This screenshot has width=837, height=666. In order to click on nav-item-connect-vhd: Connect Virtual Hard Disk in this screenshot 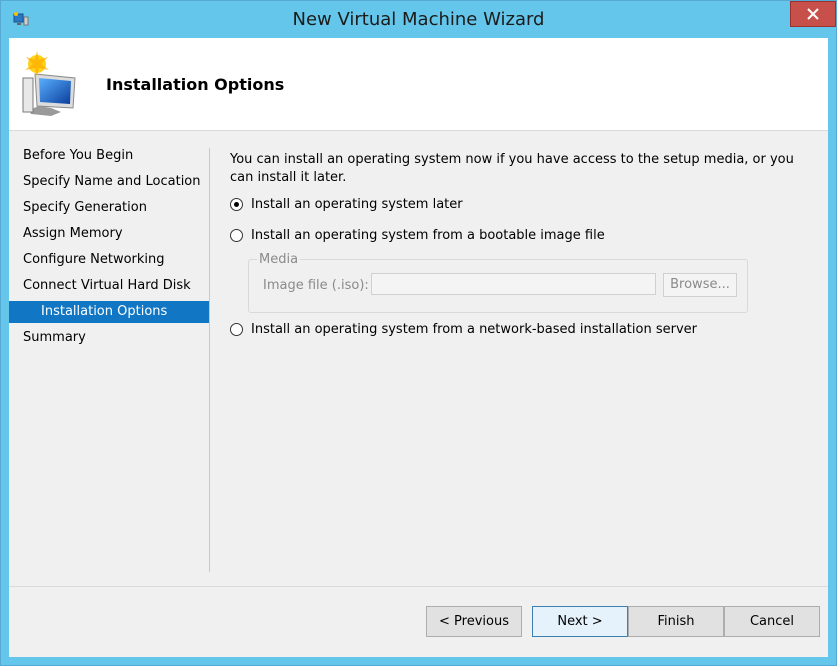, I will do `click(109, 286)`.